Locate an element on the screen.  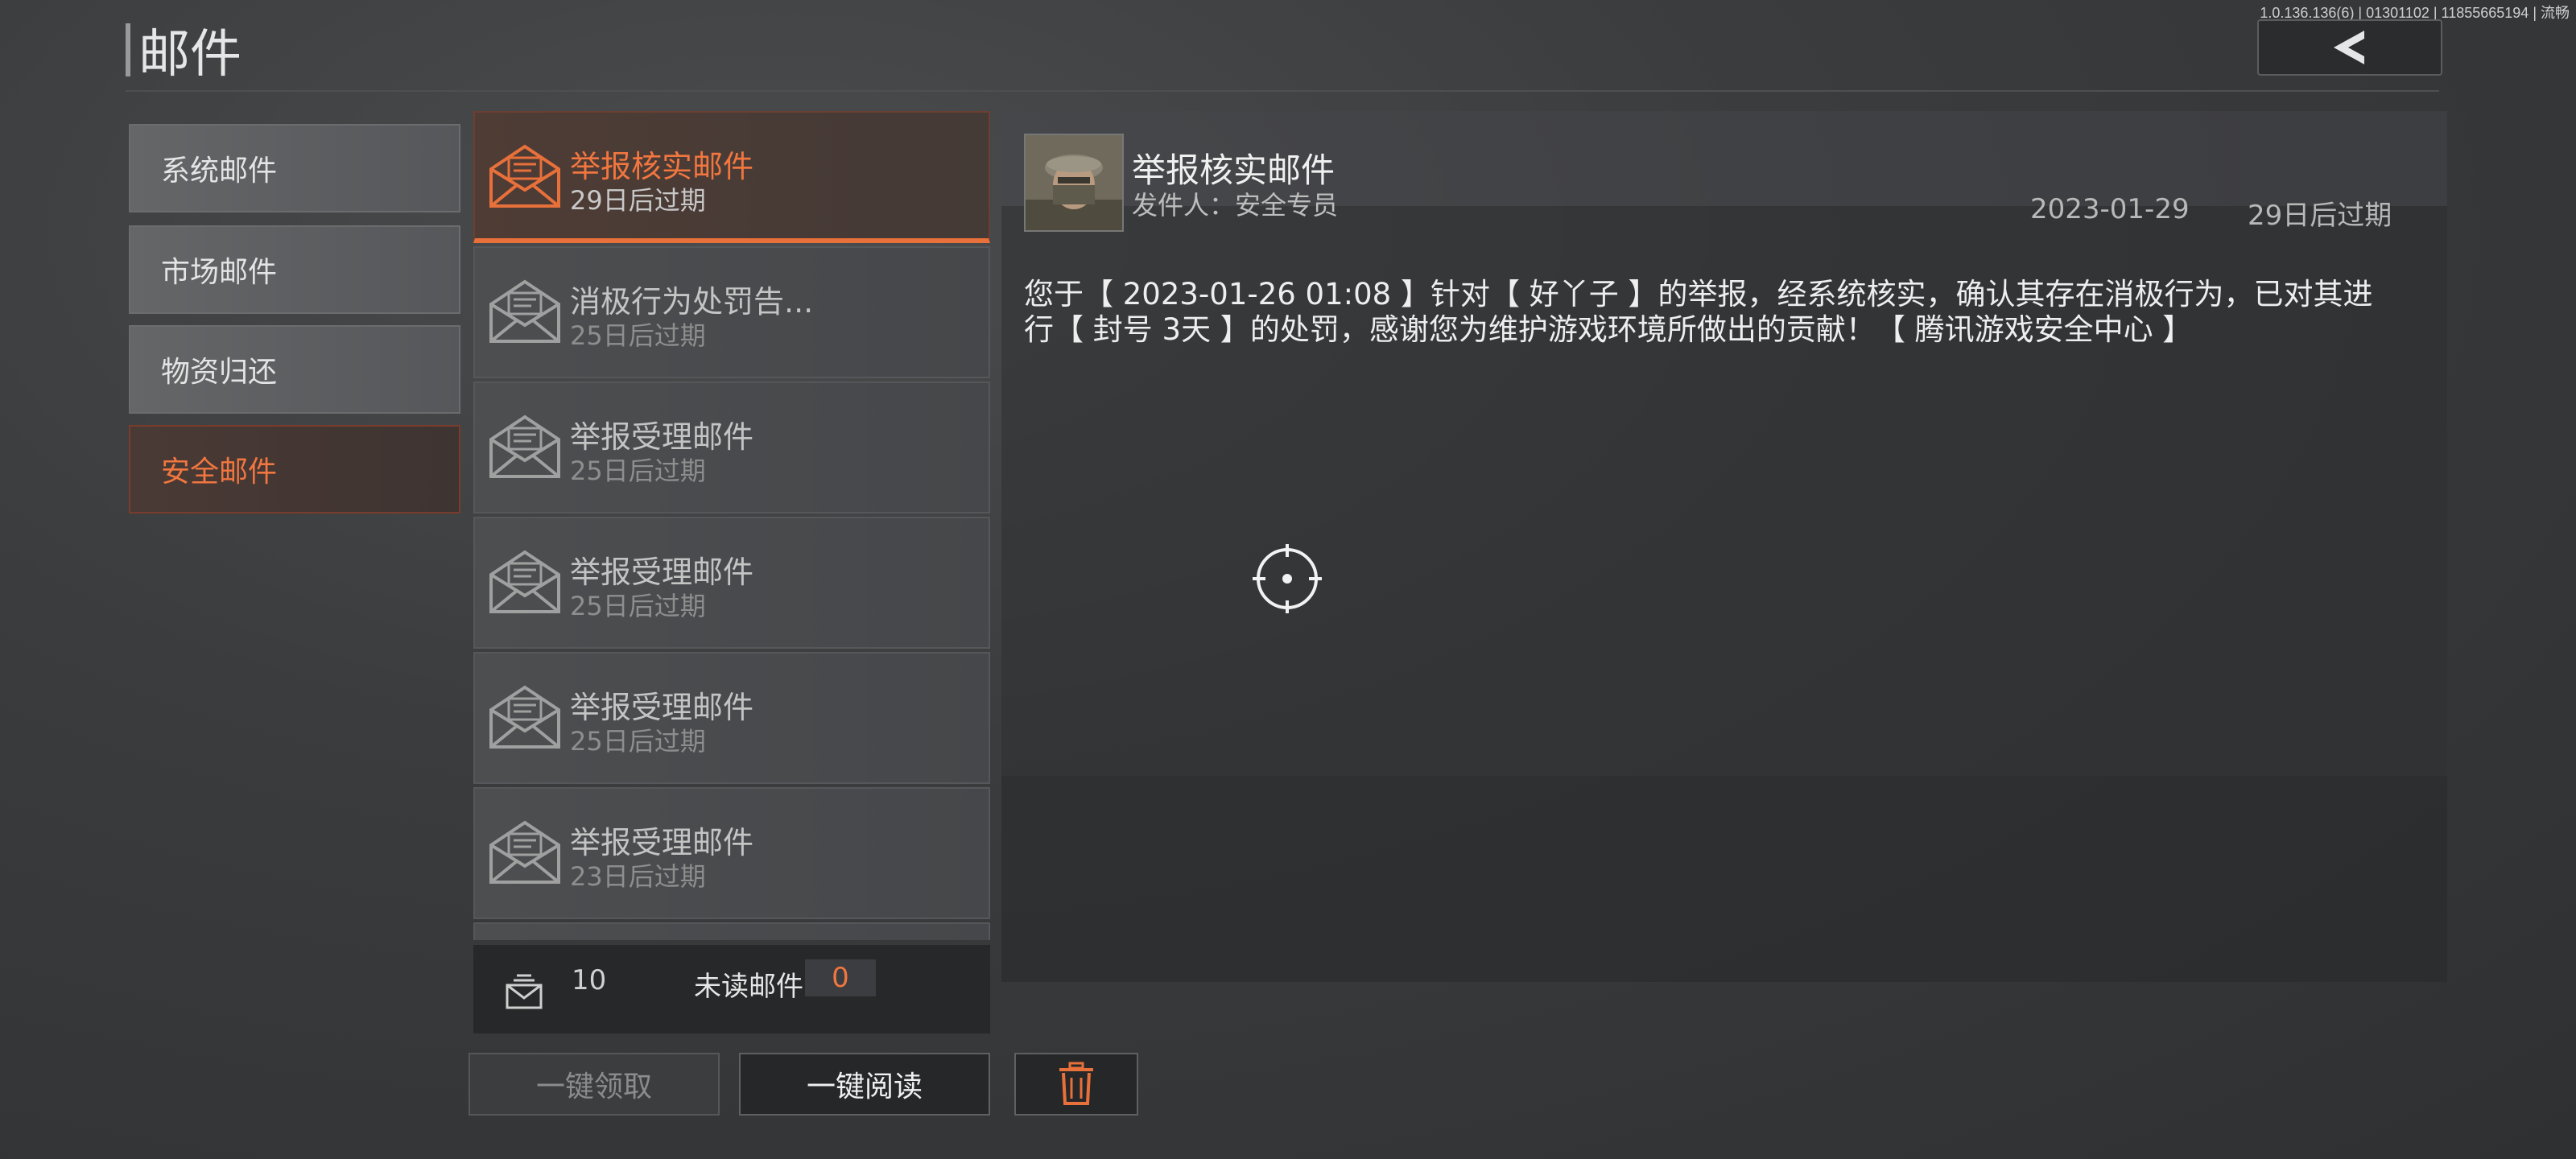
collect-all-button: 一键领取 is located at coordinates (594, 1084).